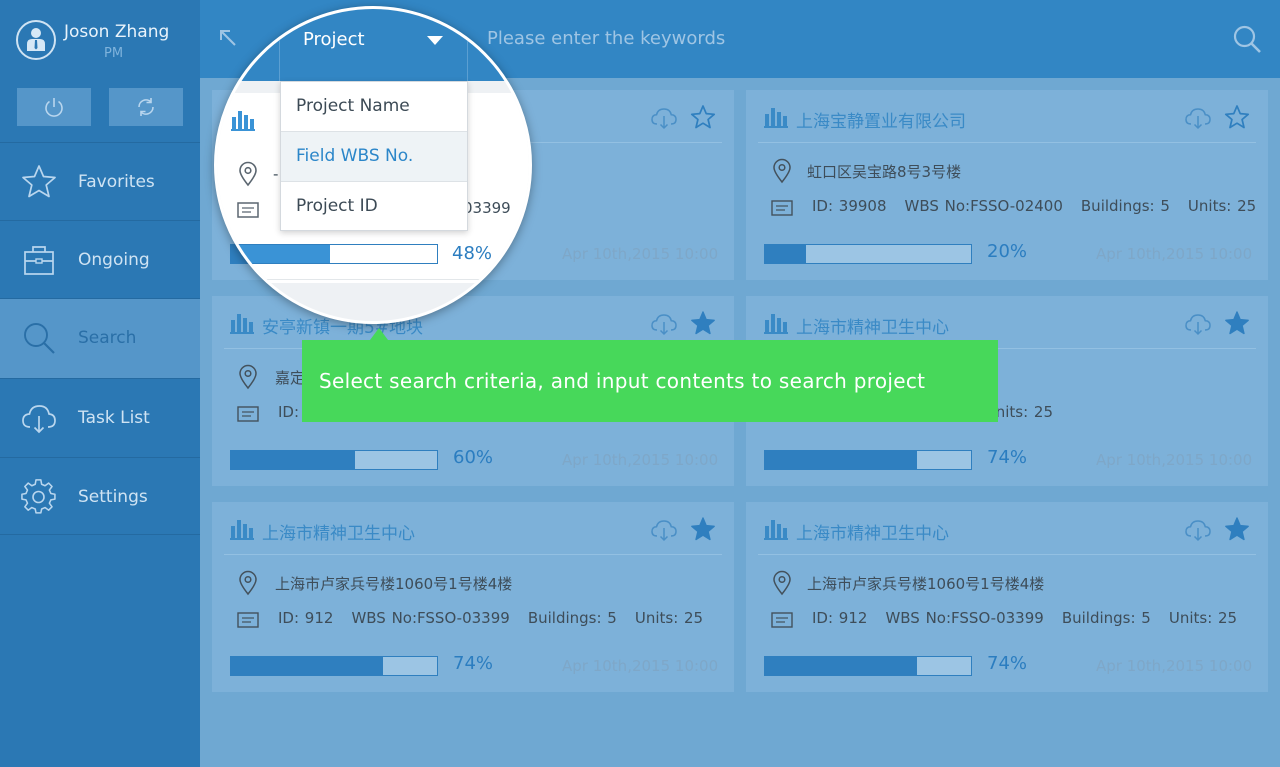  Describe the element at coordinates (473, 457) in the screenshot. I see `progress-percent: 60%` at that location.